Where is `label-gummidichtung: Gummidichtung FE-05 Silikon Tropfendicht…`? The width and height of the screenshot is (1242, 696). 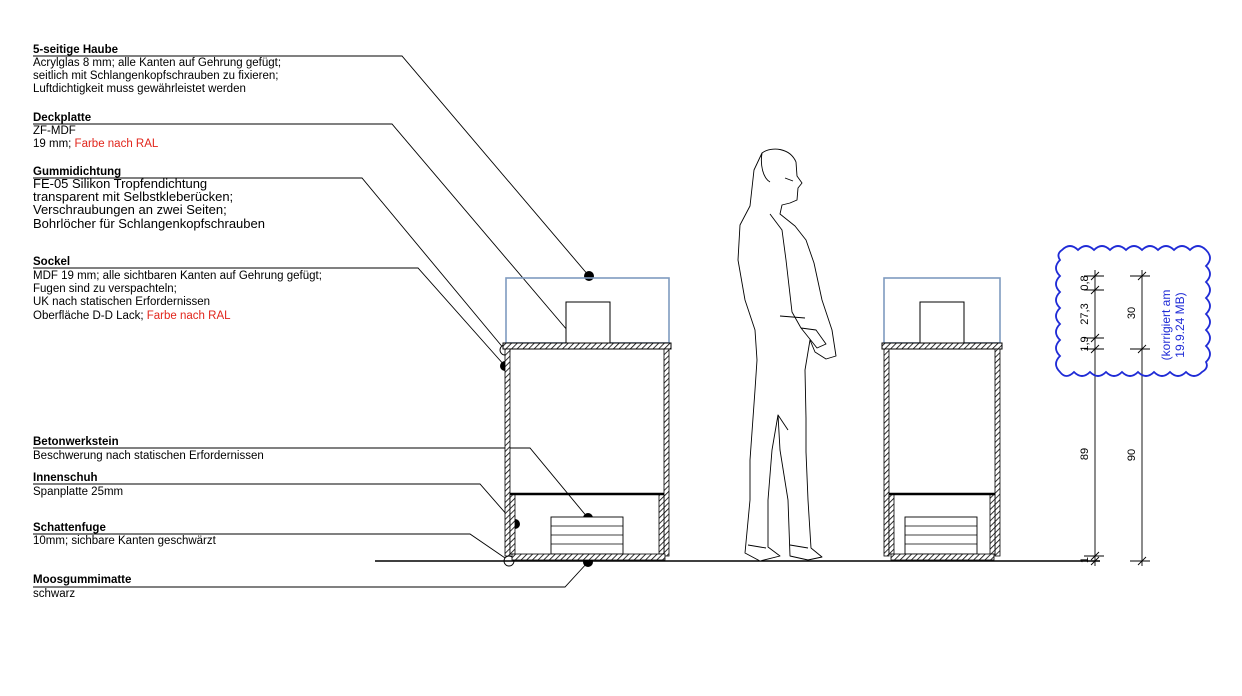 label-gummidichtung: Gummidichtung FE-05 Silikon Tropfendicht… is located at coordinates (149, 198).